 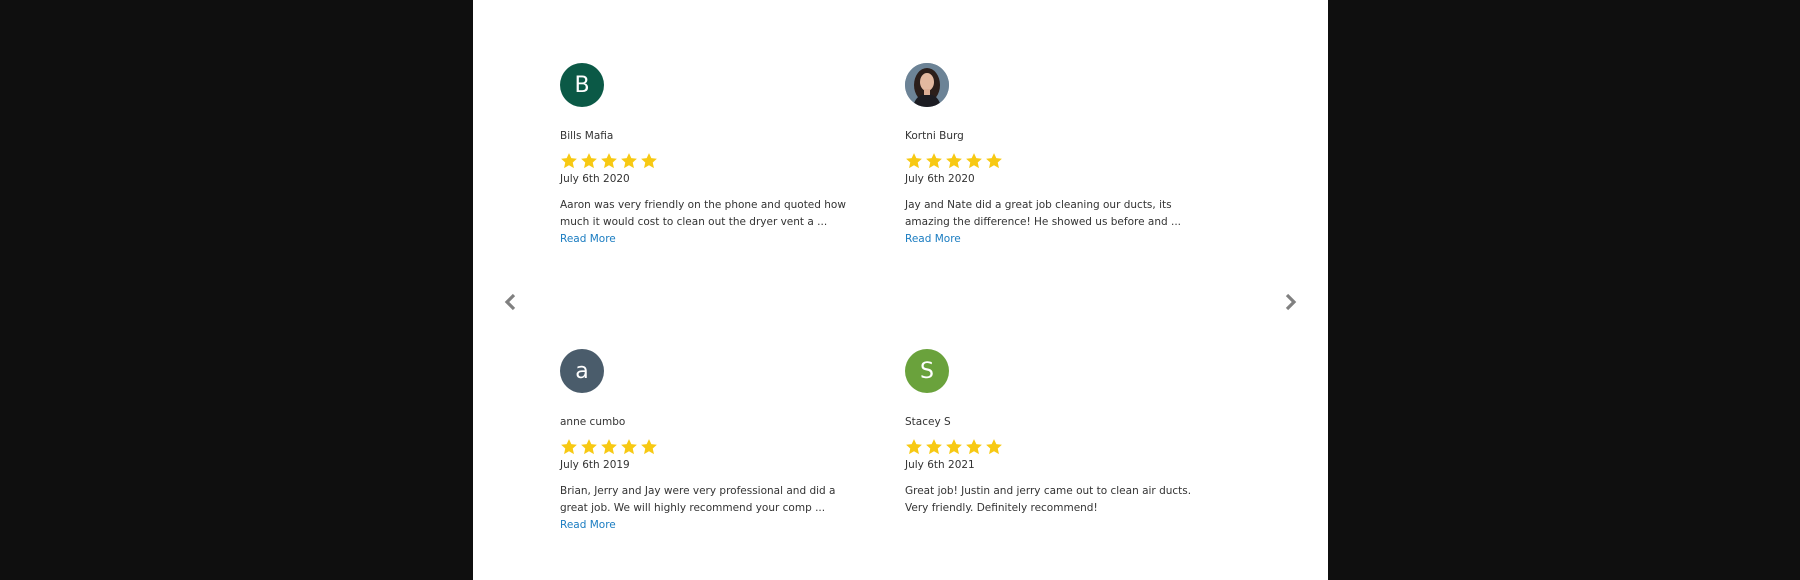 I want to click on carousel-prev-button, so click(x=511, y=302).